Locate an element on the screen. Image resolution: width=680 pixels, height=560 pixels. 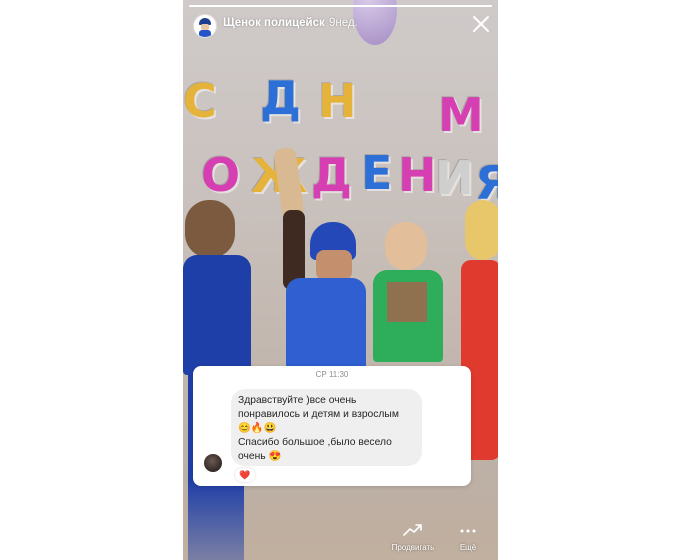
more-label: Ещё is located at coordinates (468, 547).